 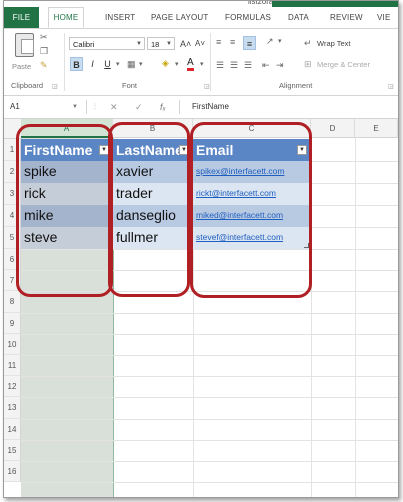 I want to click on row-header: 15, so click(x=12, y=450).